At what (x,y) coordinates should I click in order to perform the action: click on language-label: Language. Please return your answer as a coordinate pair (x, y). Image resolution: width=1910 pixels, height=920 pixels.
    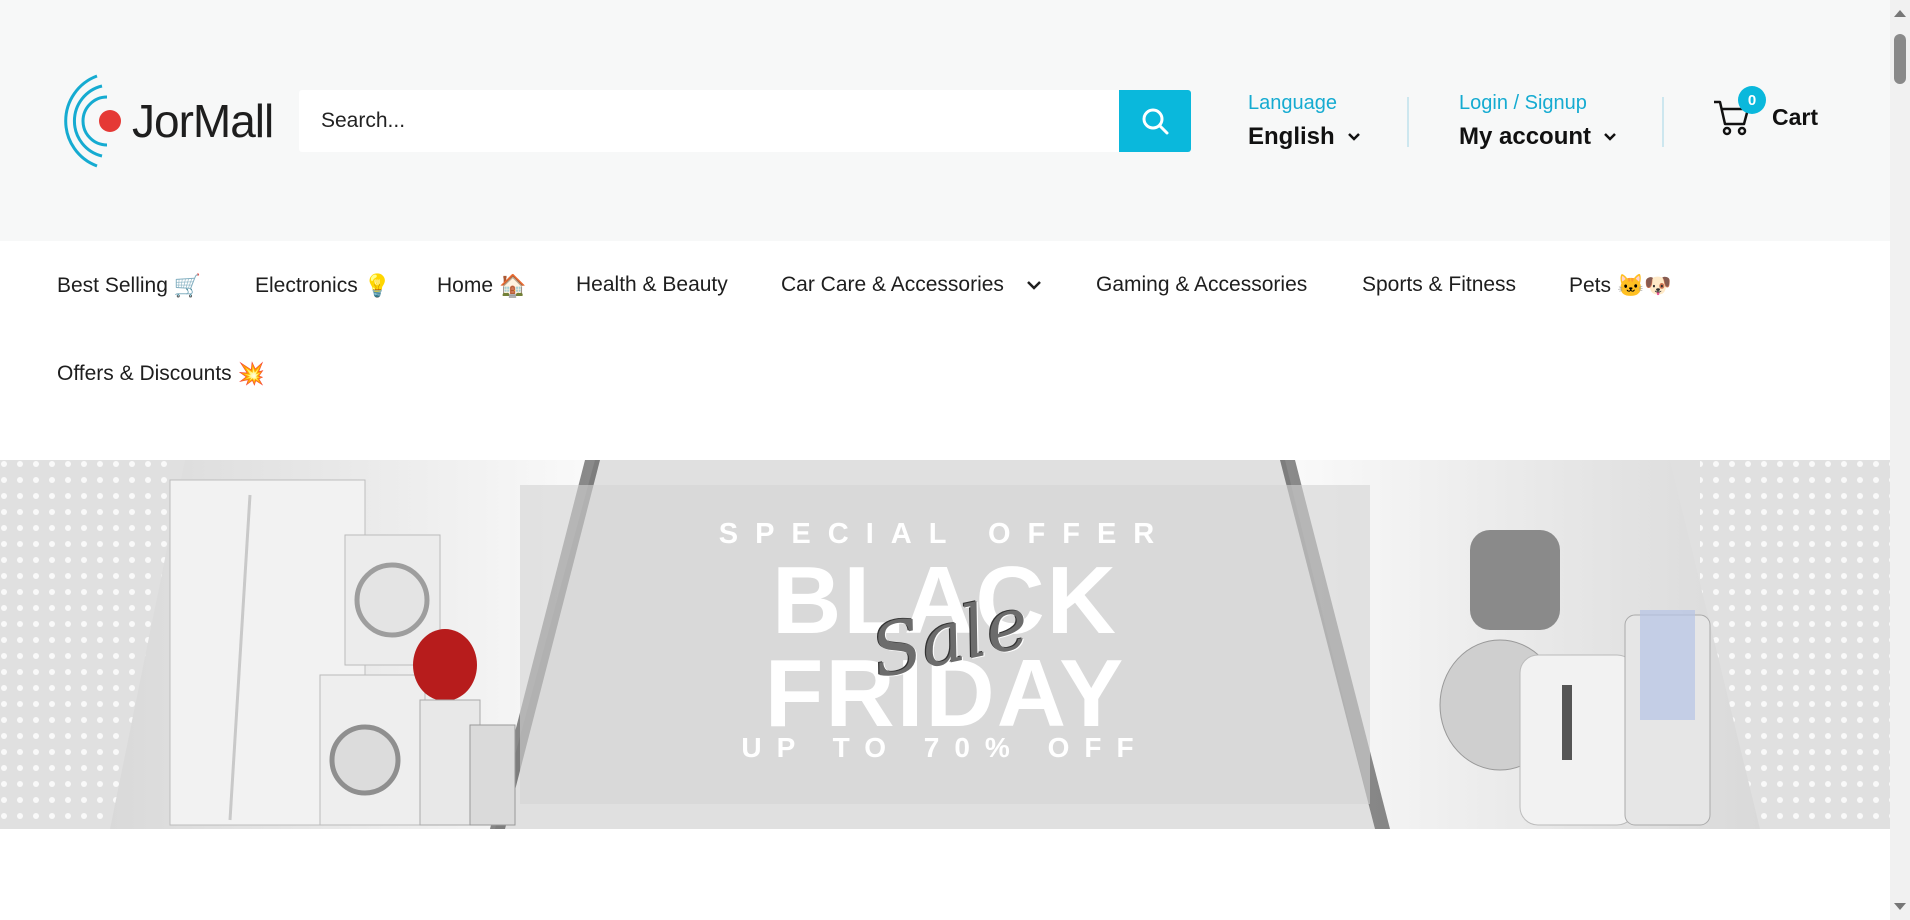
    Looking at the image, I should click on (1292, 103).